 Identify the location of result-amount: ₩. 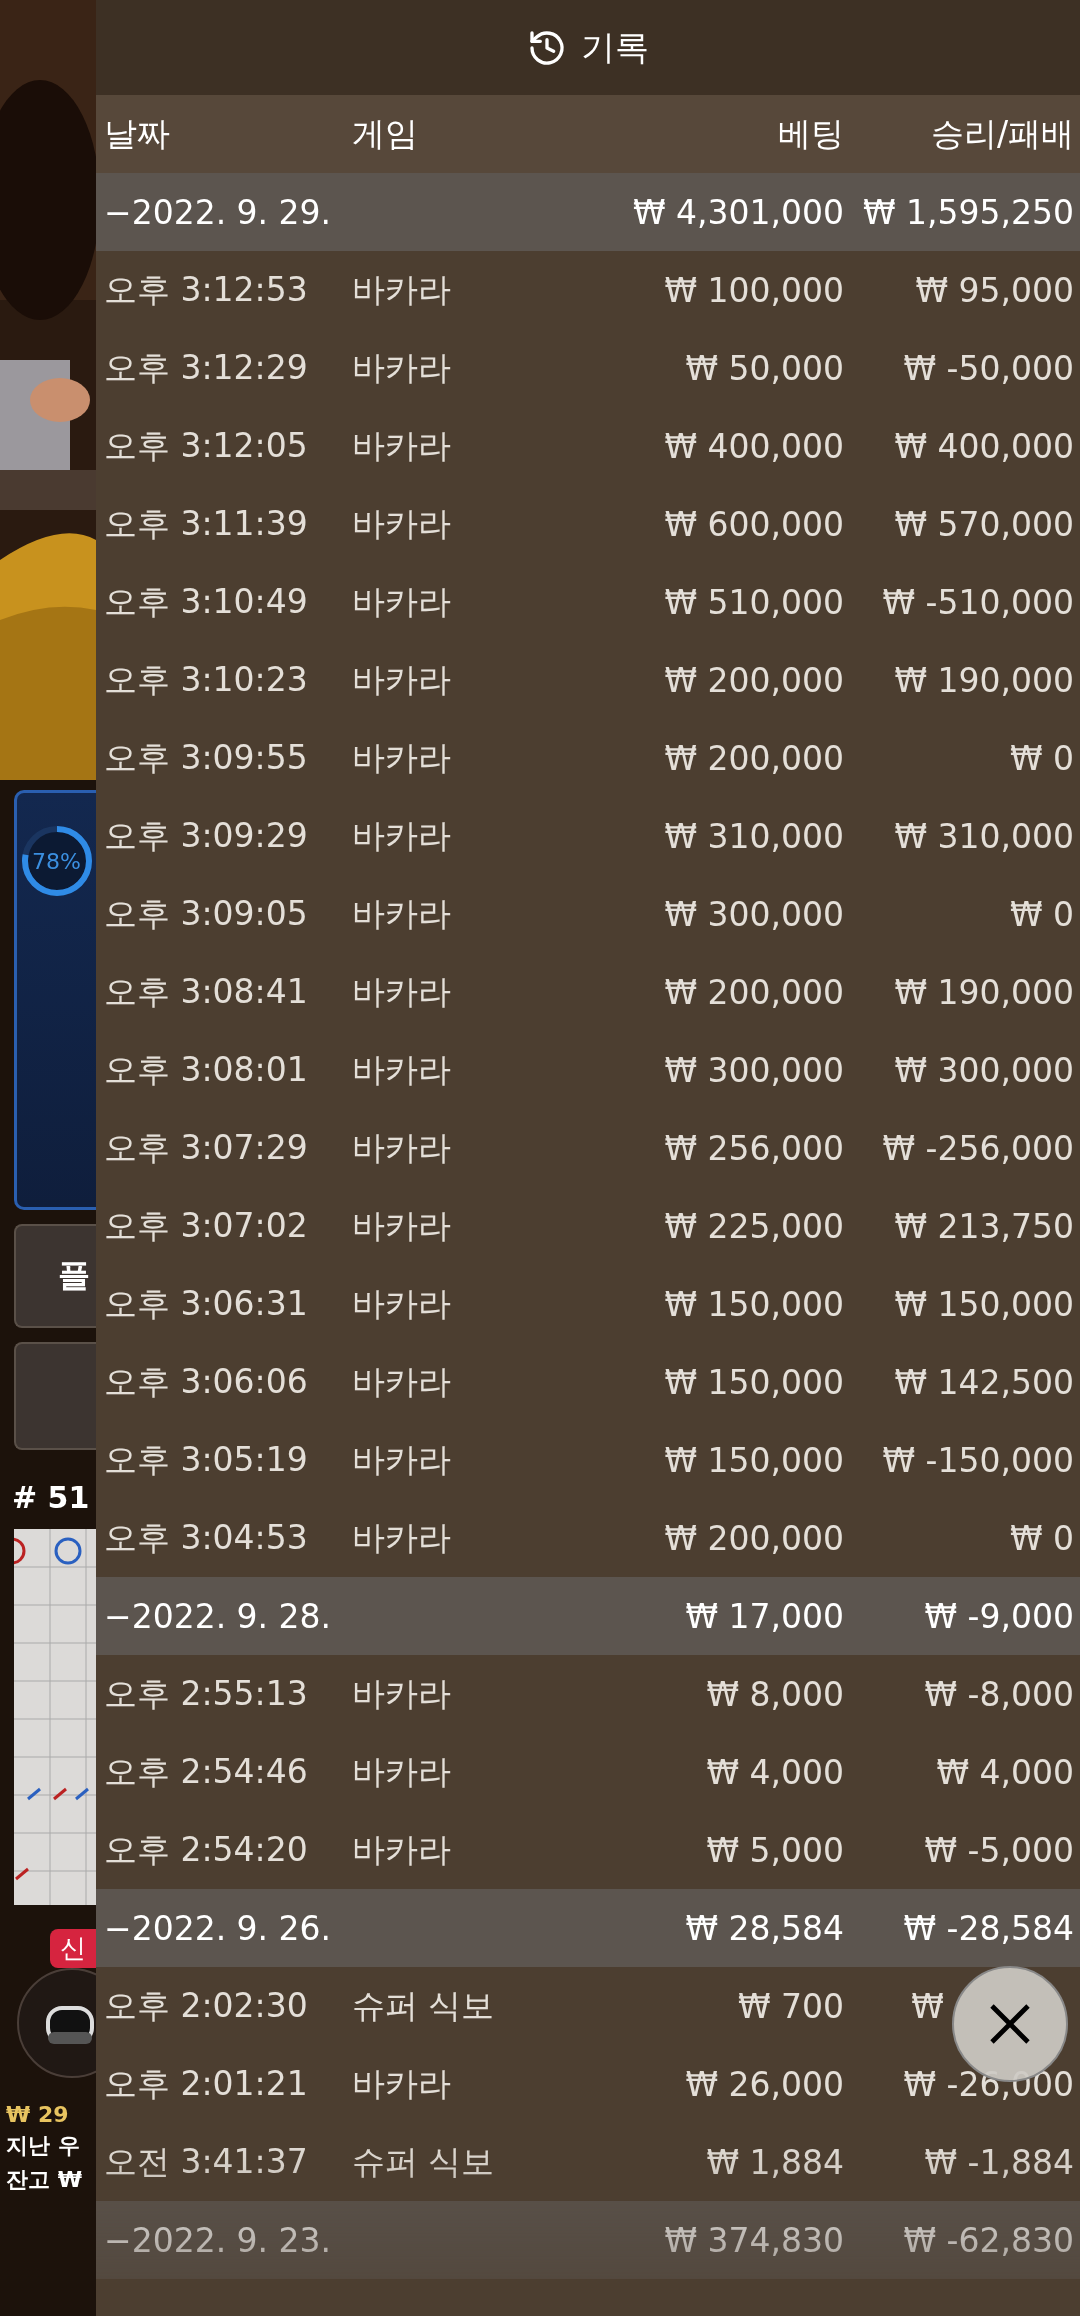
(927, 2006).